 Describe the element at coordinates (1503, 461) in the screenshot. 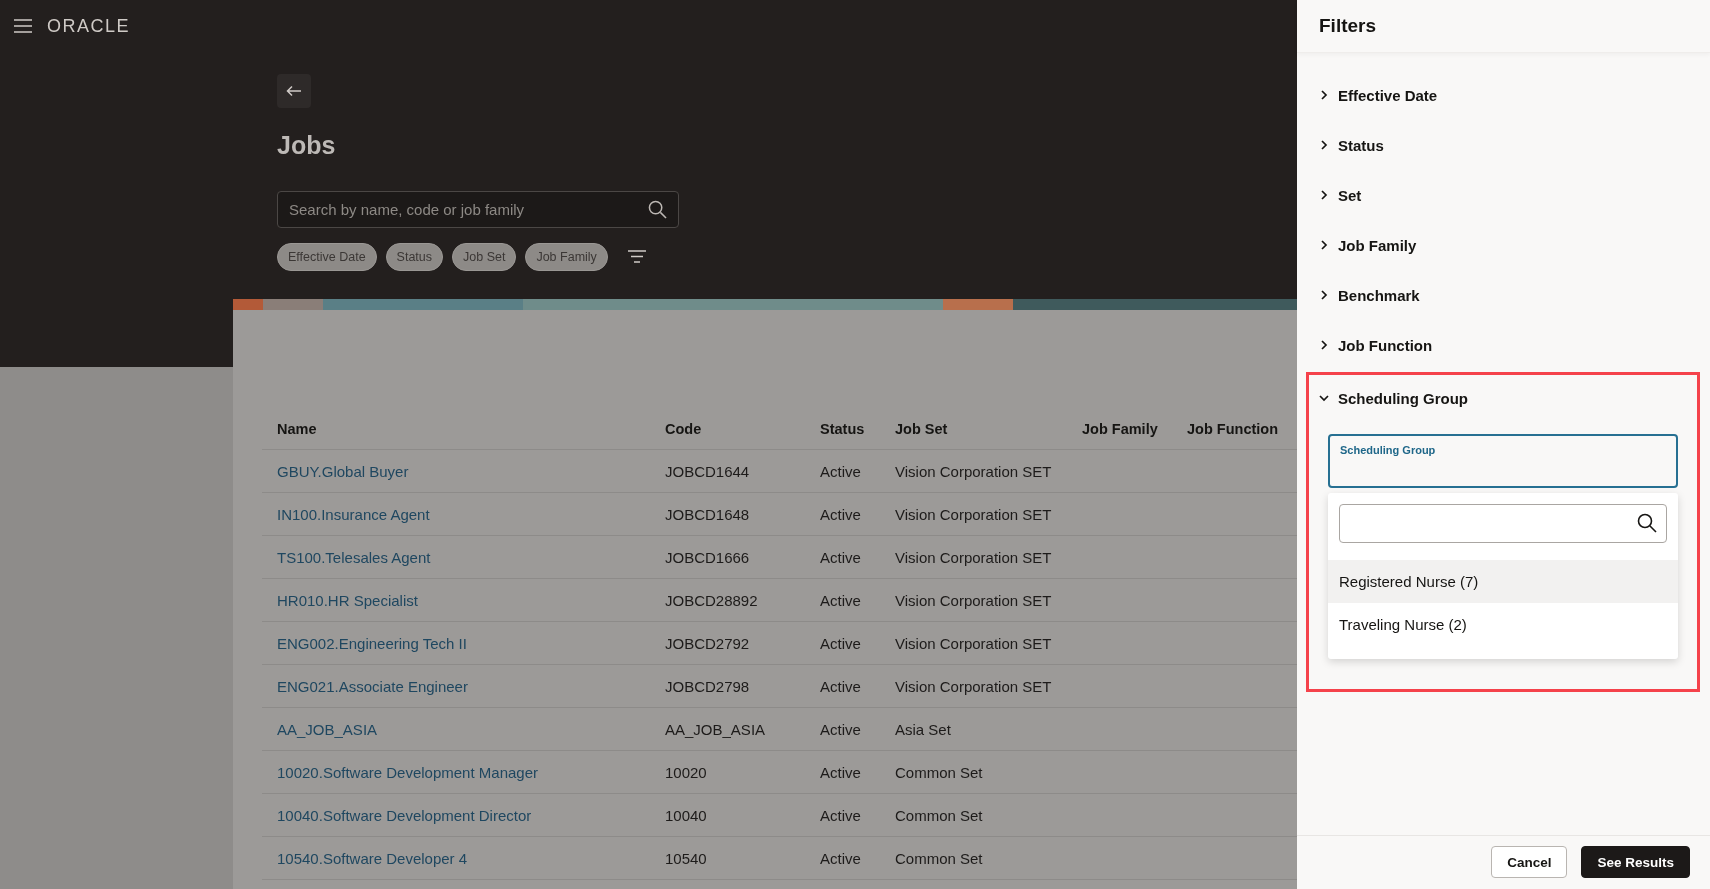

I see `select-field: Scheduling Group` at that location.